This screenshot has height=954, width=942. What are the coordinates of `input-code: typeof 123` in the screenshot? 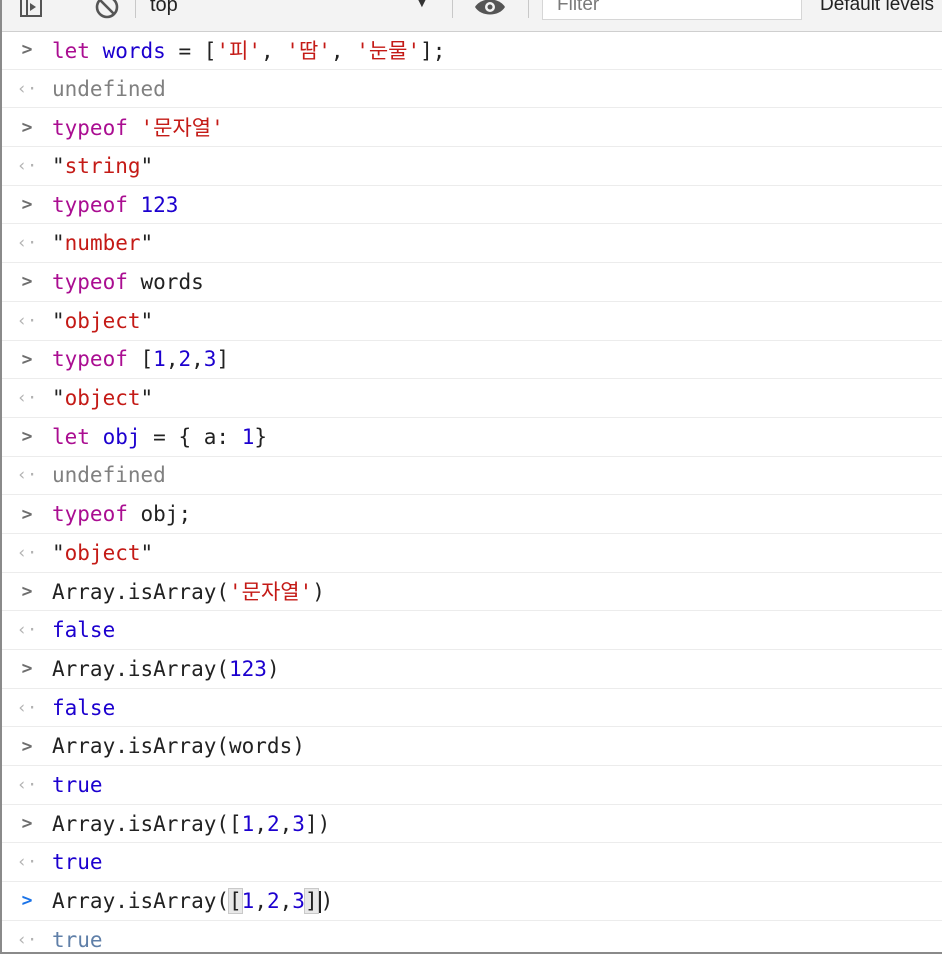 It's located at (115, 204).